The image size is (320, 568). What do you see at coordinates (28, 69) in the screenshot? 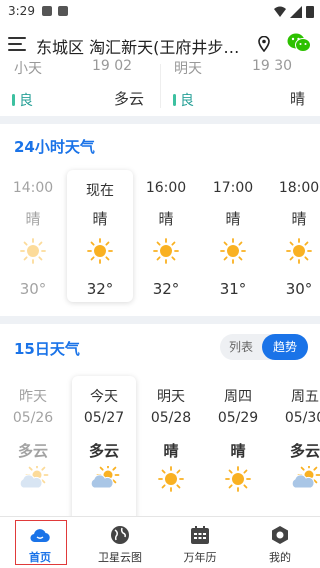
I see `today-label-partial: 小天` at bounding box center [28, 69].